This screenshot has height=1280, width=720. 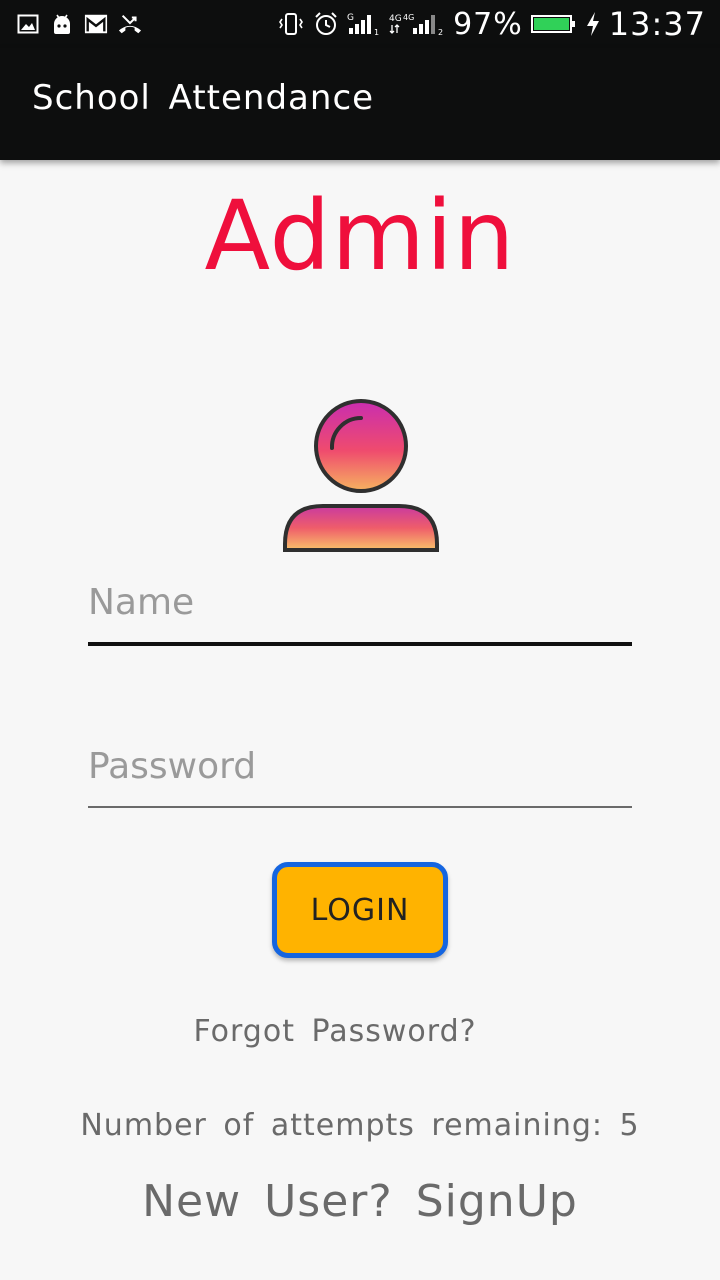 I want to click on alarm-icon, so click(x=326, y=24).